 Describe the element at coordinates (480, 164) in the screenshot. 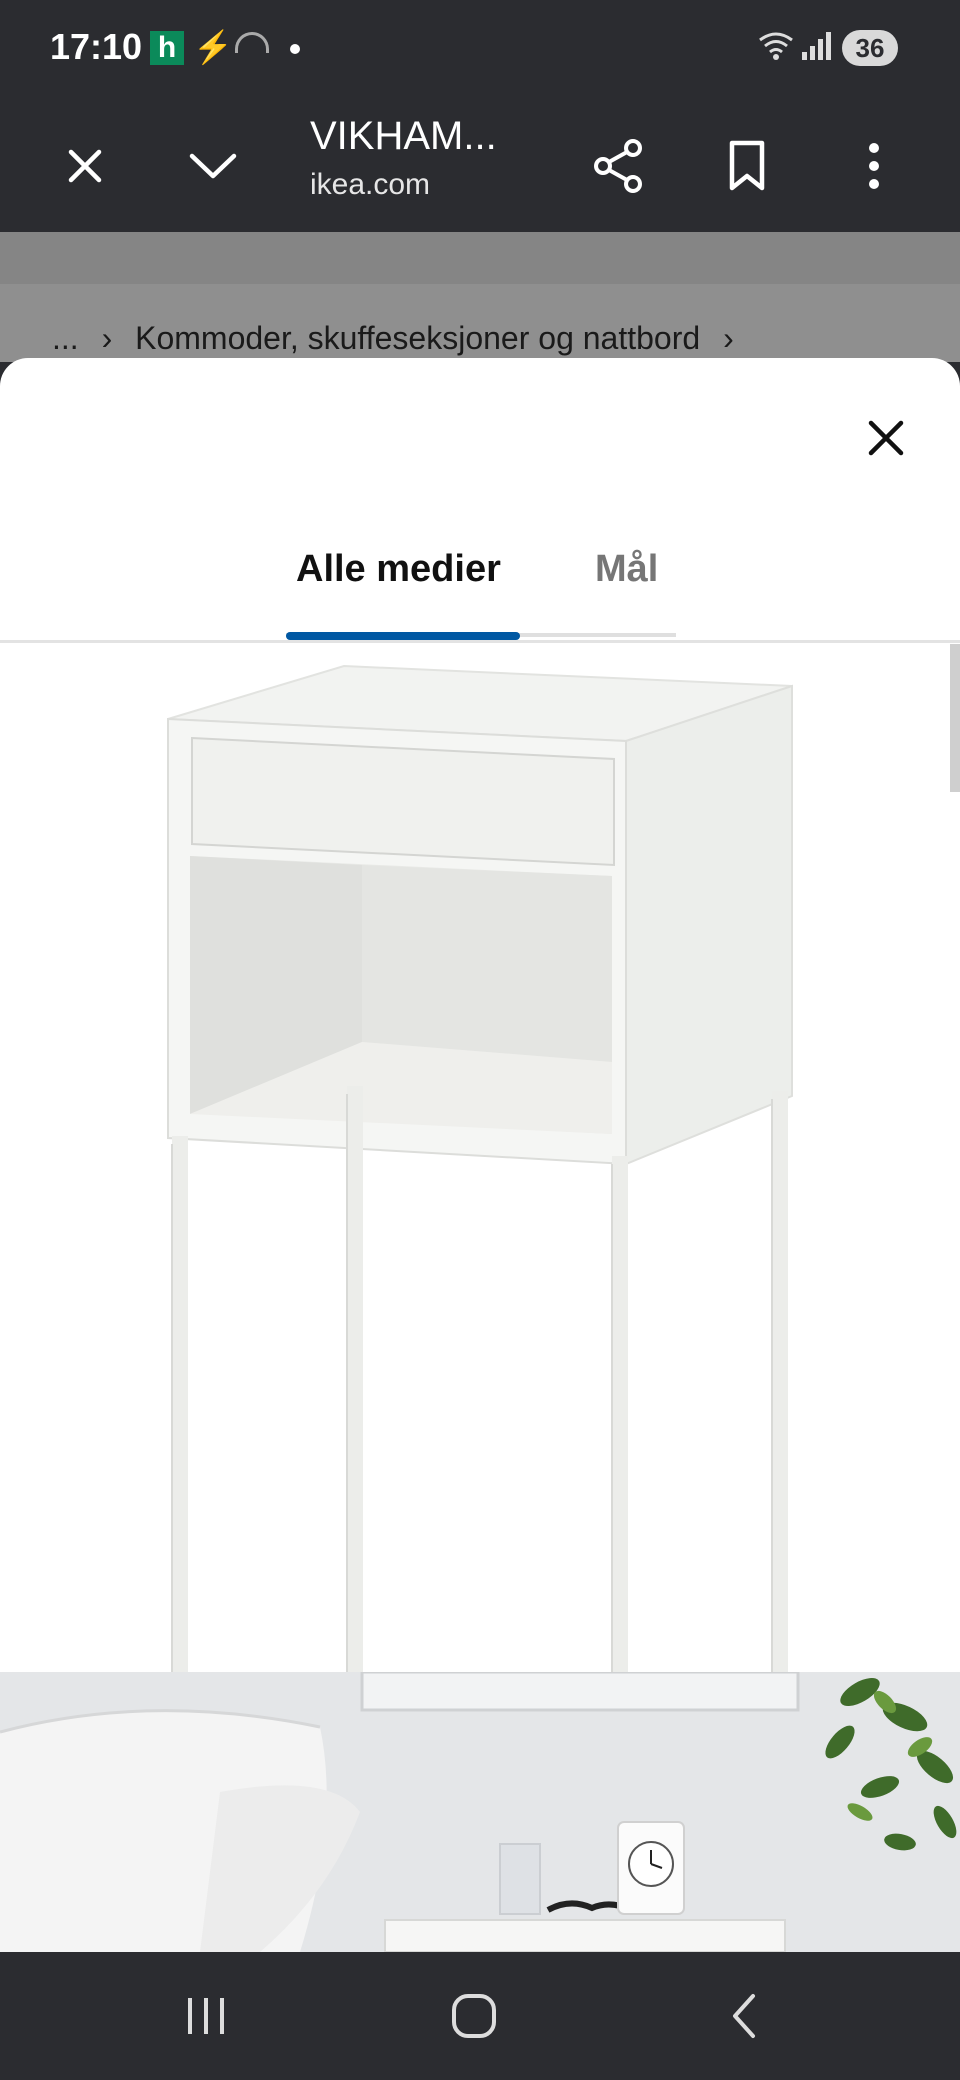

I see `browser-toolbar: VIKHAM... ikea.com` at that location.